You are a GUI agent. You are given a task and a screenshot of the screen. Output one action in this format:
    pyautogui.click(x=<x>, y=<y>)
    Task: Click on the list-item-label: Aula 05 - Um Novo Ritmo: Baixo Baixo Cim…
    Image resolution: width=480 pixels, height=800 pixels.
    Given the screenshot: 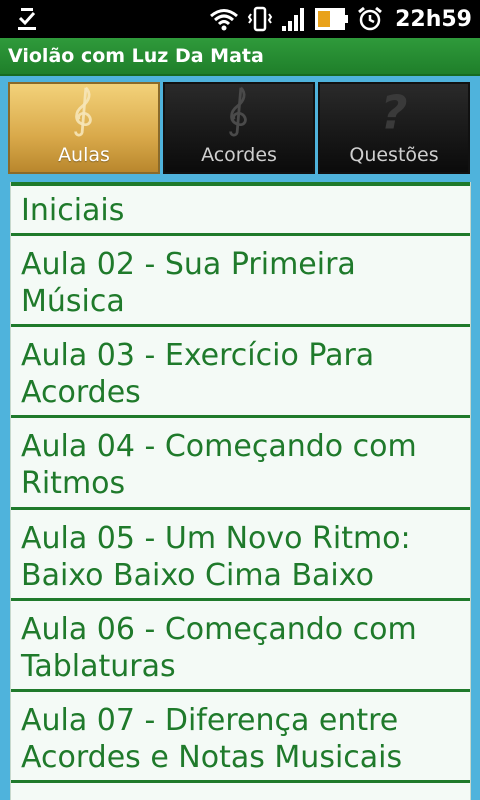 What is the action you would take?
    pyautogui.click(x=216, y=557)
    